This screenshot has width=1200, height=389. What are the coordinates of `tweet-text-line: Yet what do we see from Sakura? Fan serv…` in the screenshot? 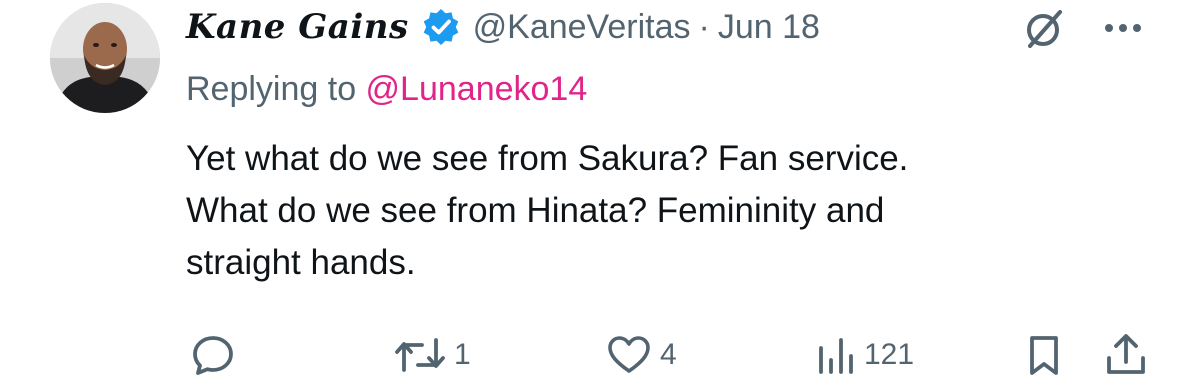 It's located at (547, 158).